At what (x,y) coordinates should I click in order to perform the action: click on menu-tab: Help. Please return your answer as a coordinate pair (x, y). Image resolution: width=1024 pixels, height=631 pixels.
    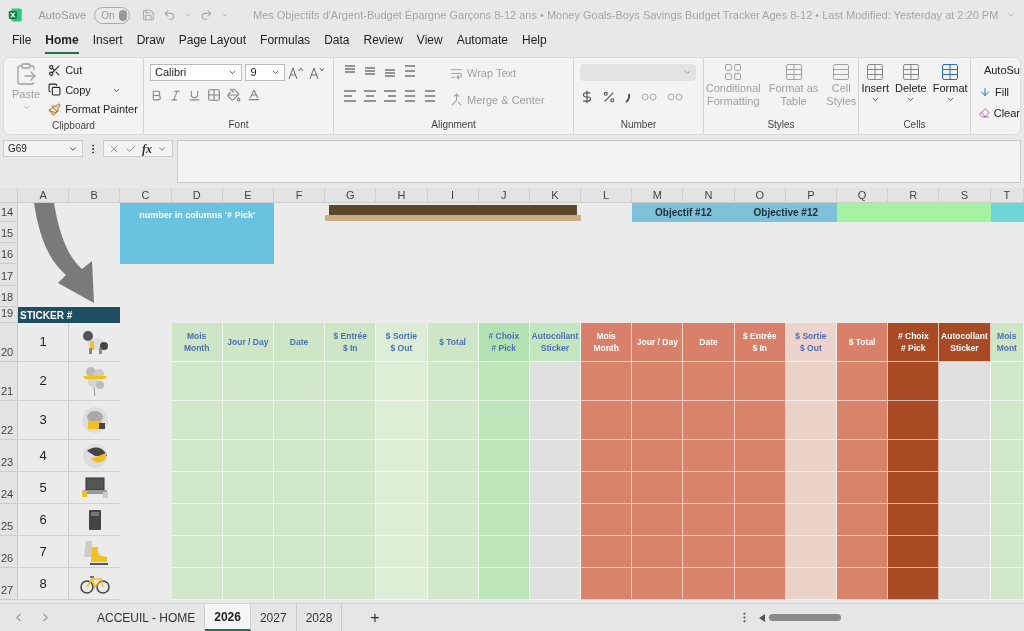
    Looking at the image, I should click on (534, 42).